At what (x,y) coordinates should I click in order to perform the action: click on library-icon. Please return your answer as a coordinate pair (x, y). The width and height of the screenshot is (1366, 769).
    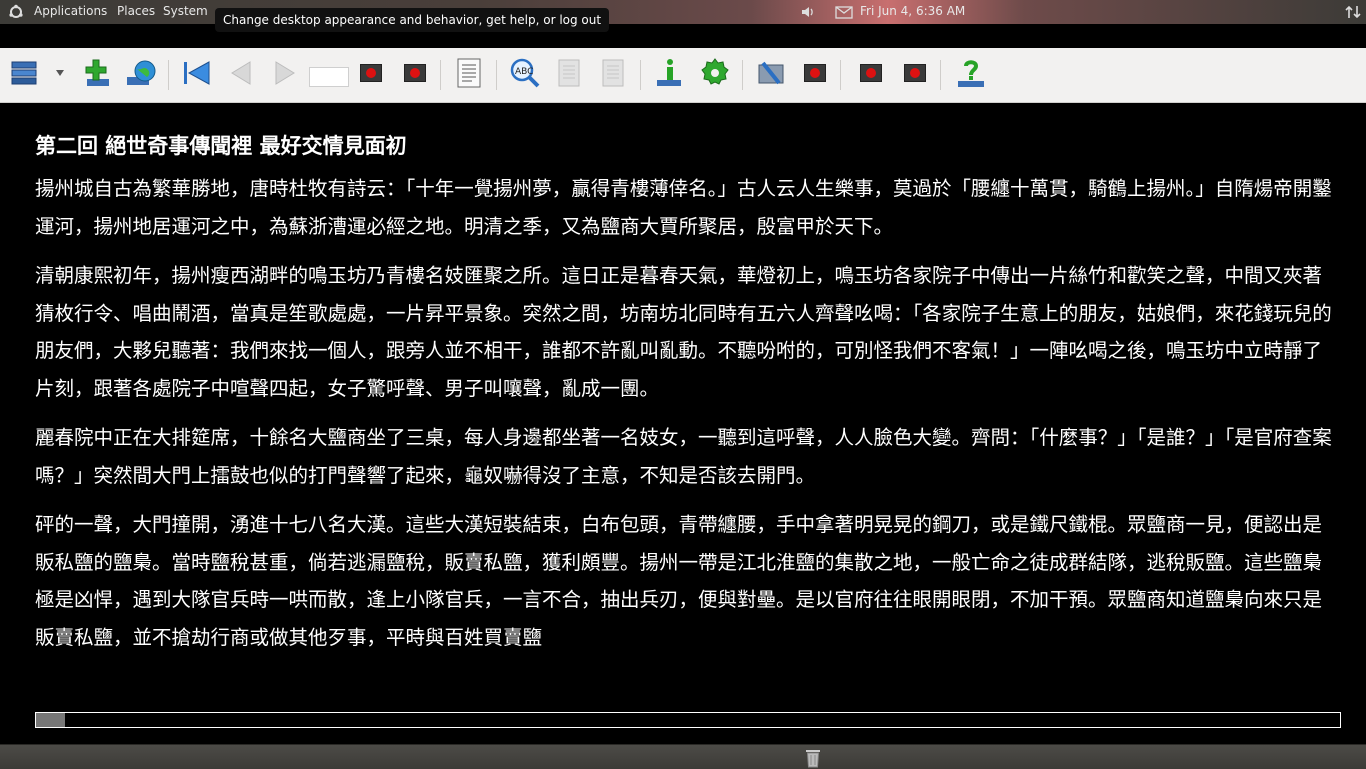
    Looking at the image, I should click on (24, 73).